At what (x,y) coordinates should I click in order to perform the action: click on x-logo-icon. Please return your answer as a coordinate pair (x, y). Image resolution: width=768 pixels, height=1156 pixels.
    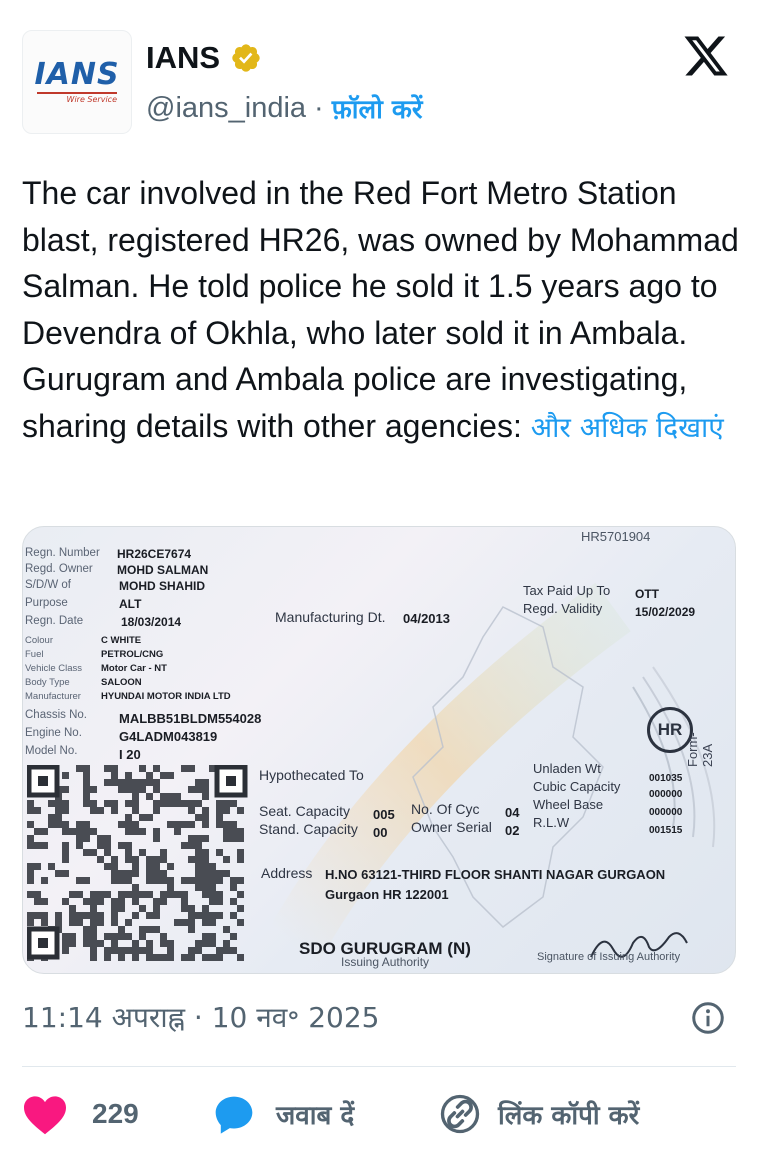
    Looking at the image, I should click on (706, 56).